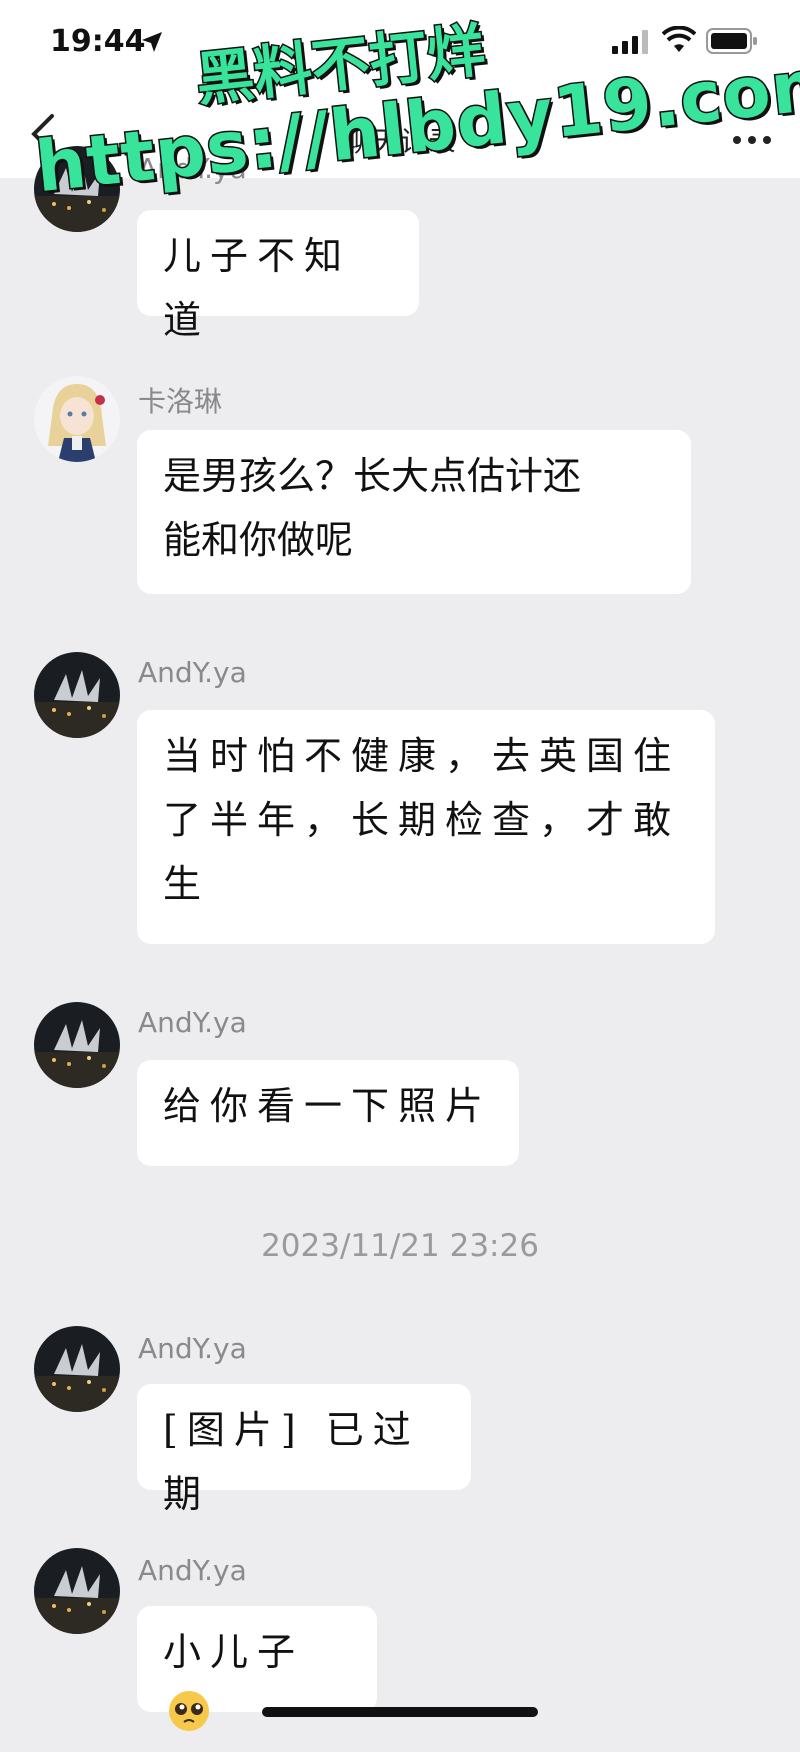  What do you see at coordinates (152, 44) in the screenshot?
I see `location-arrow-icon` at bounding box center [152, 44].